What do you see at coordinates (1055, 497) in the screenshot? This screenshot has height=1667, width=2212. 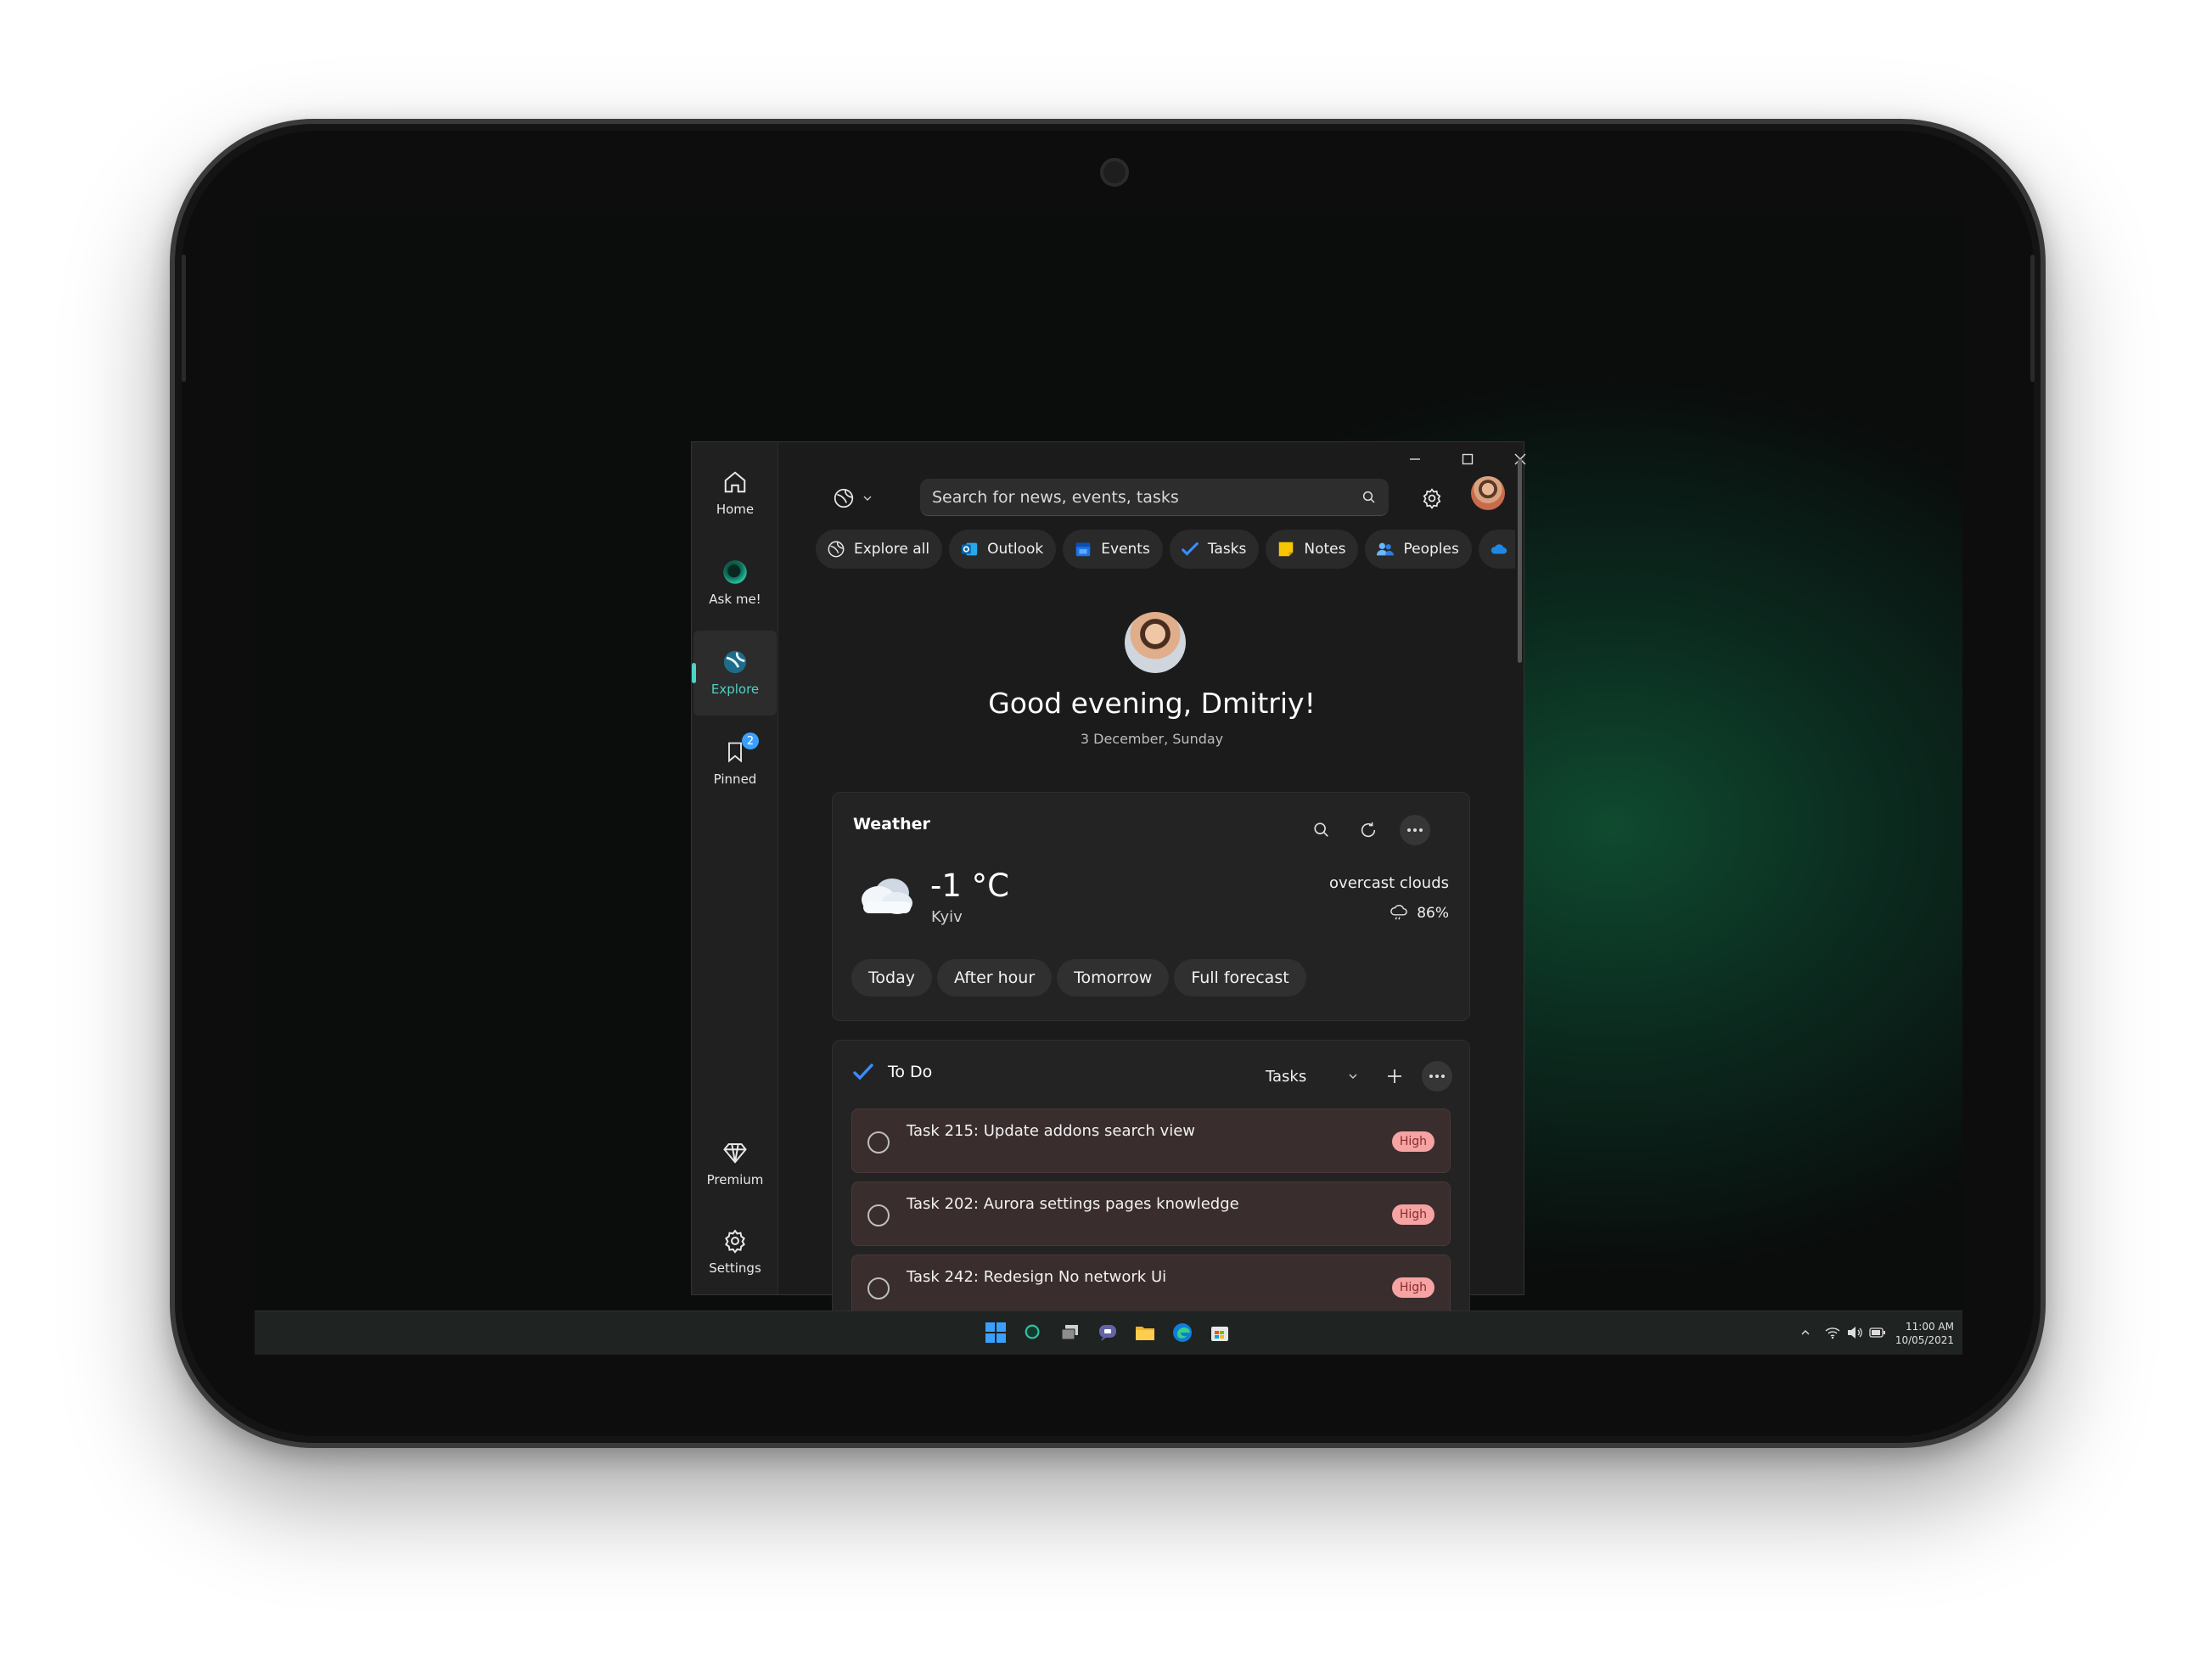 I see `search-placeholder: Search for news, events, tasks` at bounding box center [1055, 497].